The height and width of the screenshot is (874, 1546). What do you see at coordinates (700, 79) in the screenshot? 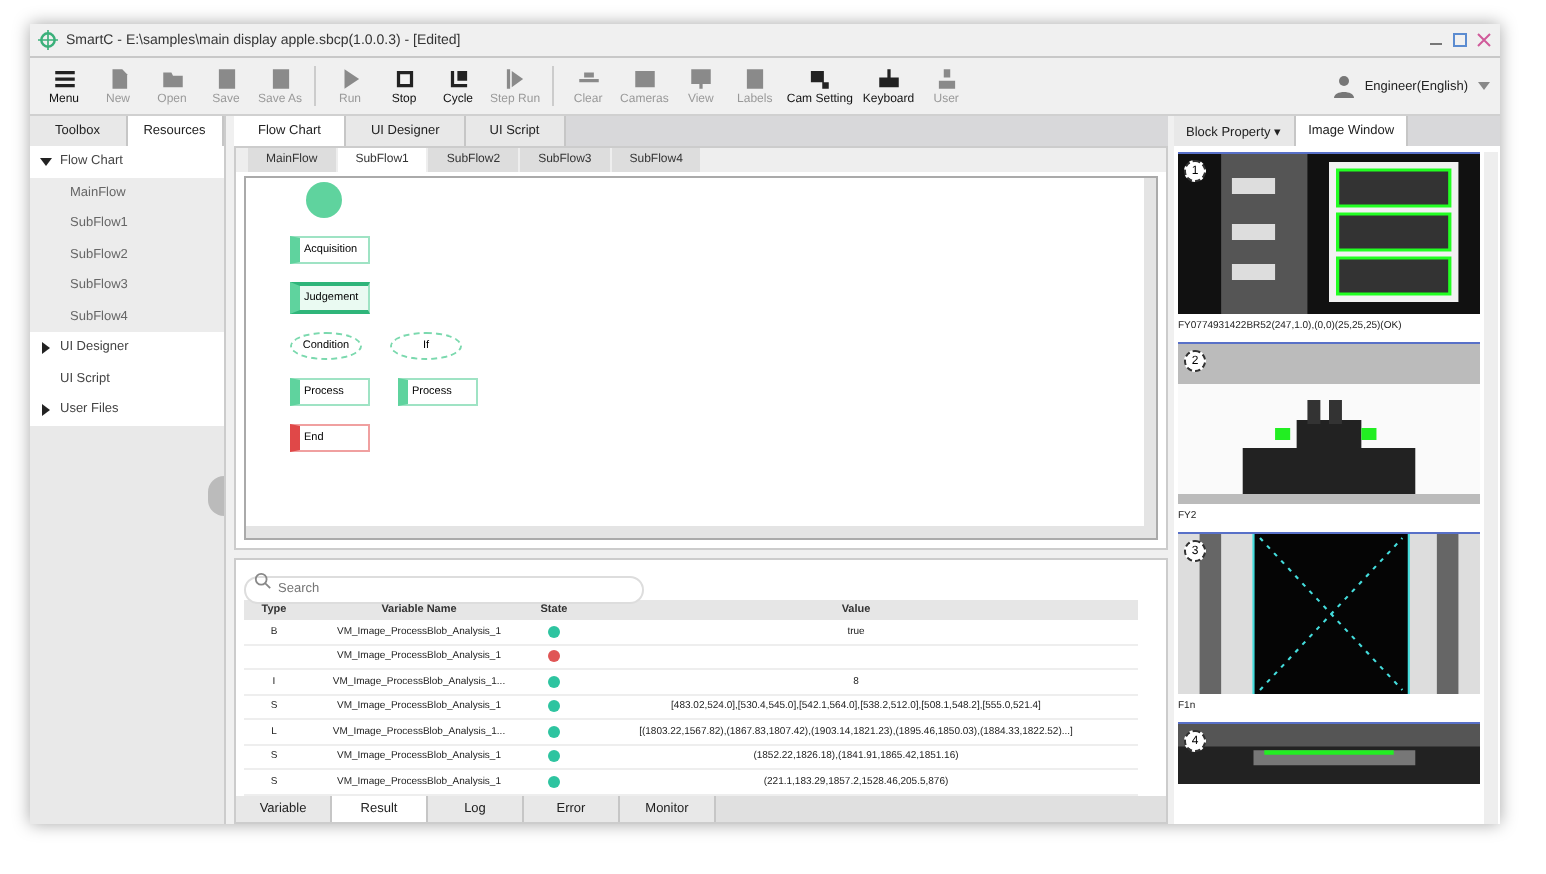
I see `monitor-icon` at bounding box center [700, 79].